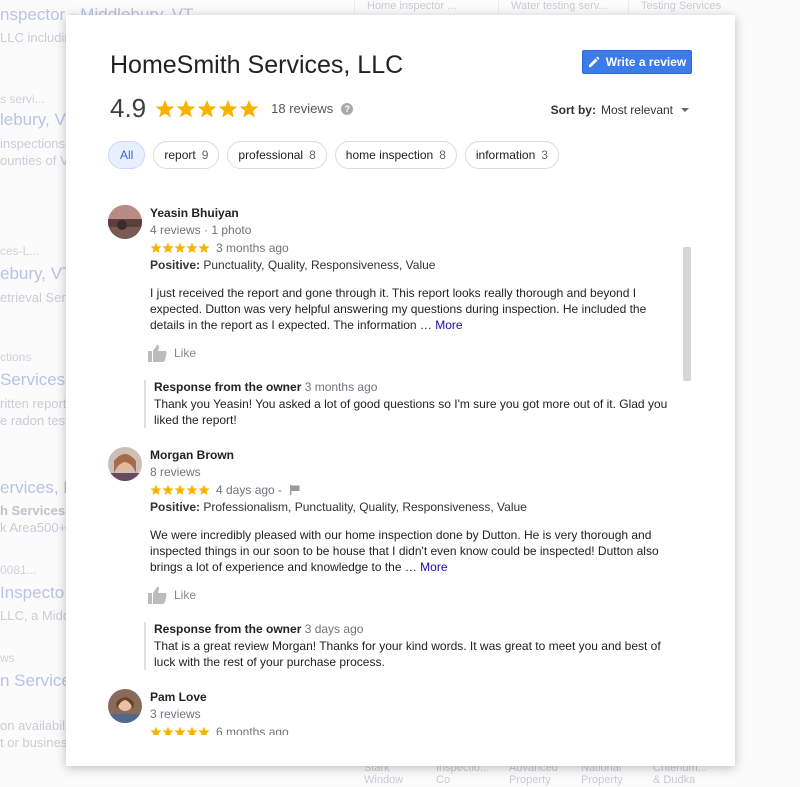 This screenshot has width=800, height=787. What do you see at coordinates (36, 403) in the screenshot?
I see `bg-result-text: ritten reports` at bounding box center [36, 403].